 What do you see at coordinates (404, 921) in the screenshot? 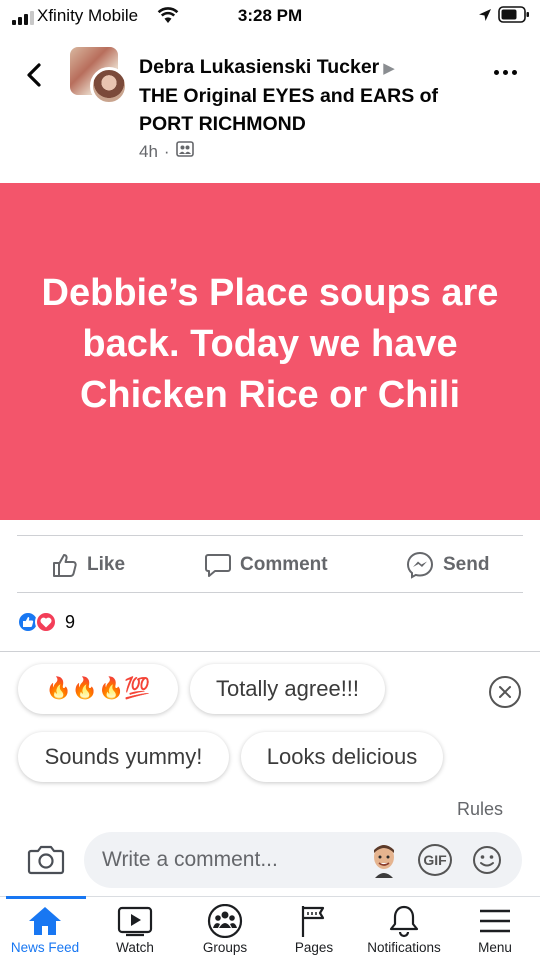
I see `bell-icon` at bounding box center [404, 921].